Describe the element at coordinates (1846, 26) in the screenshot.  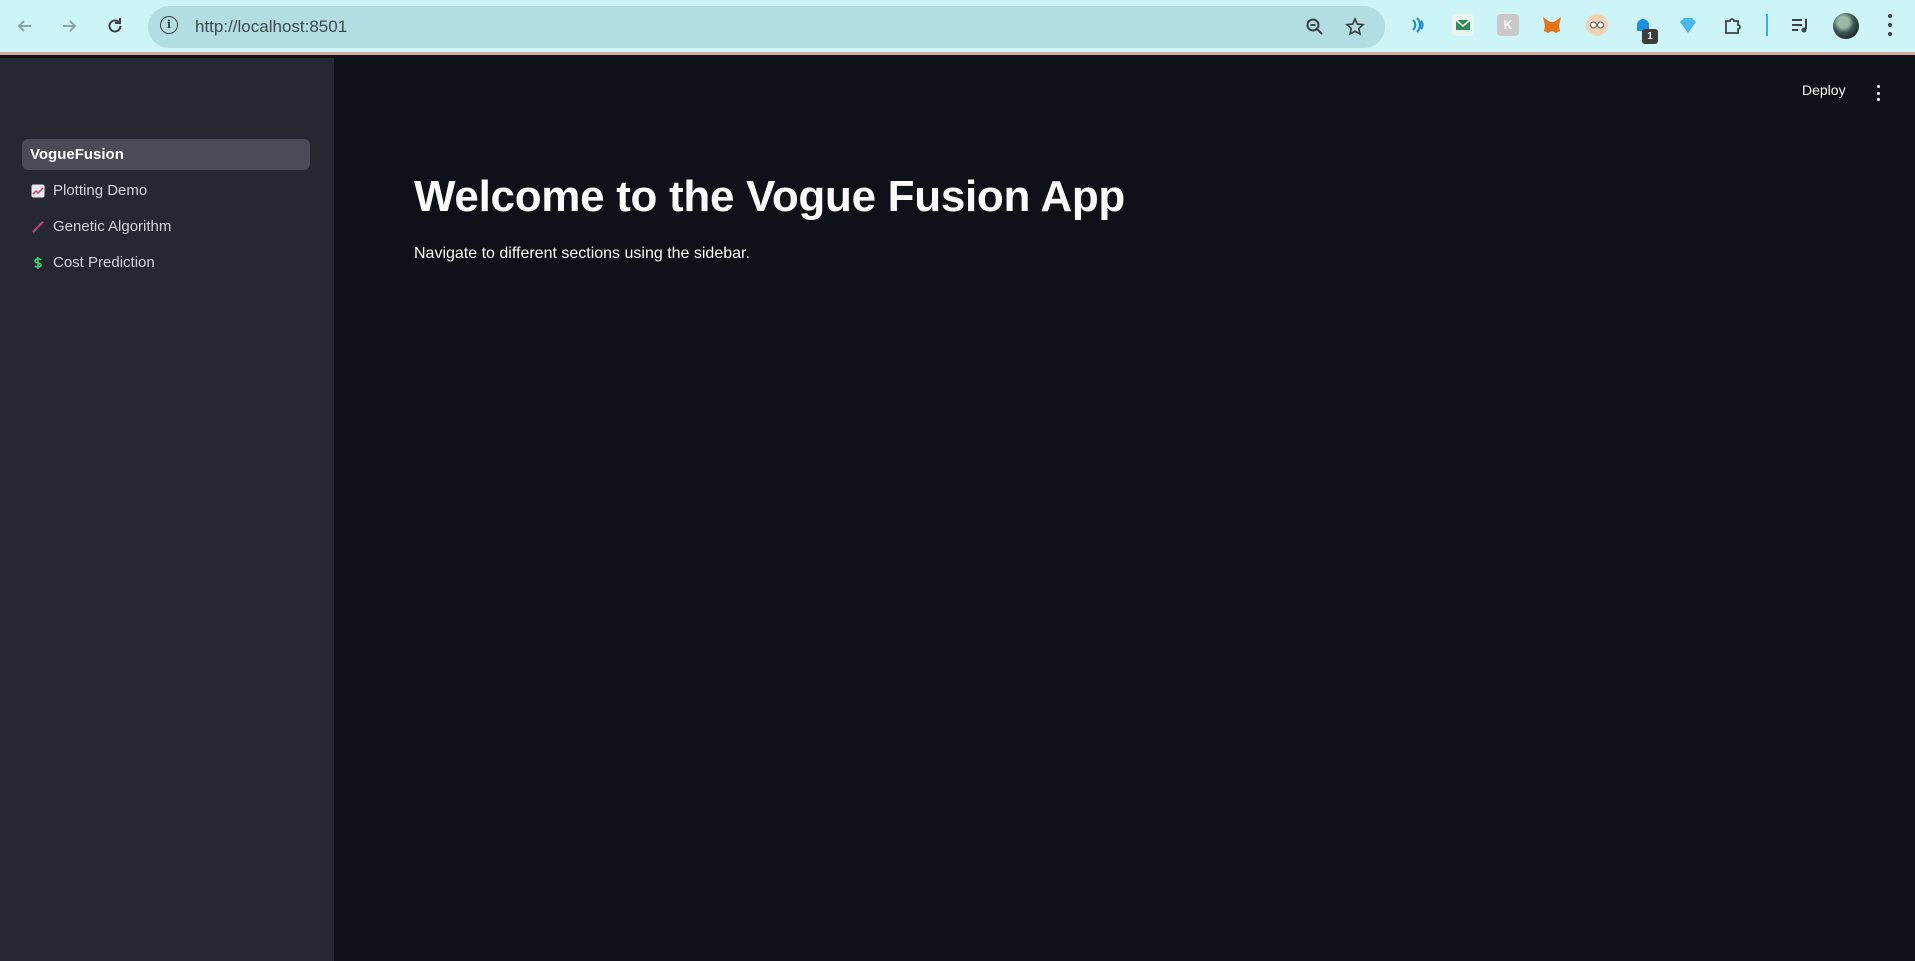
I see `profile-avatar` at that location.